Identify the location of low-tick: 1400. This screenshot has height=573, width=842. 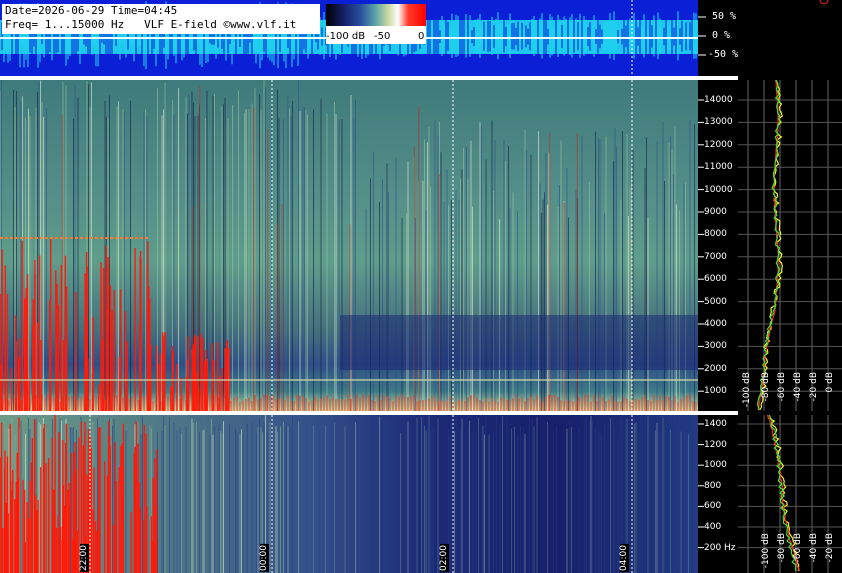
(715, 424).